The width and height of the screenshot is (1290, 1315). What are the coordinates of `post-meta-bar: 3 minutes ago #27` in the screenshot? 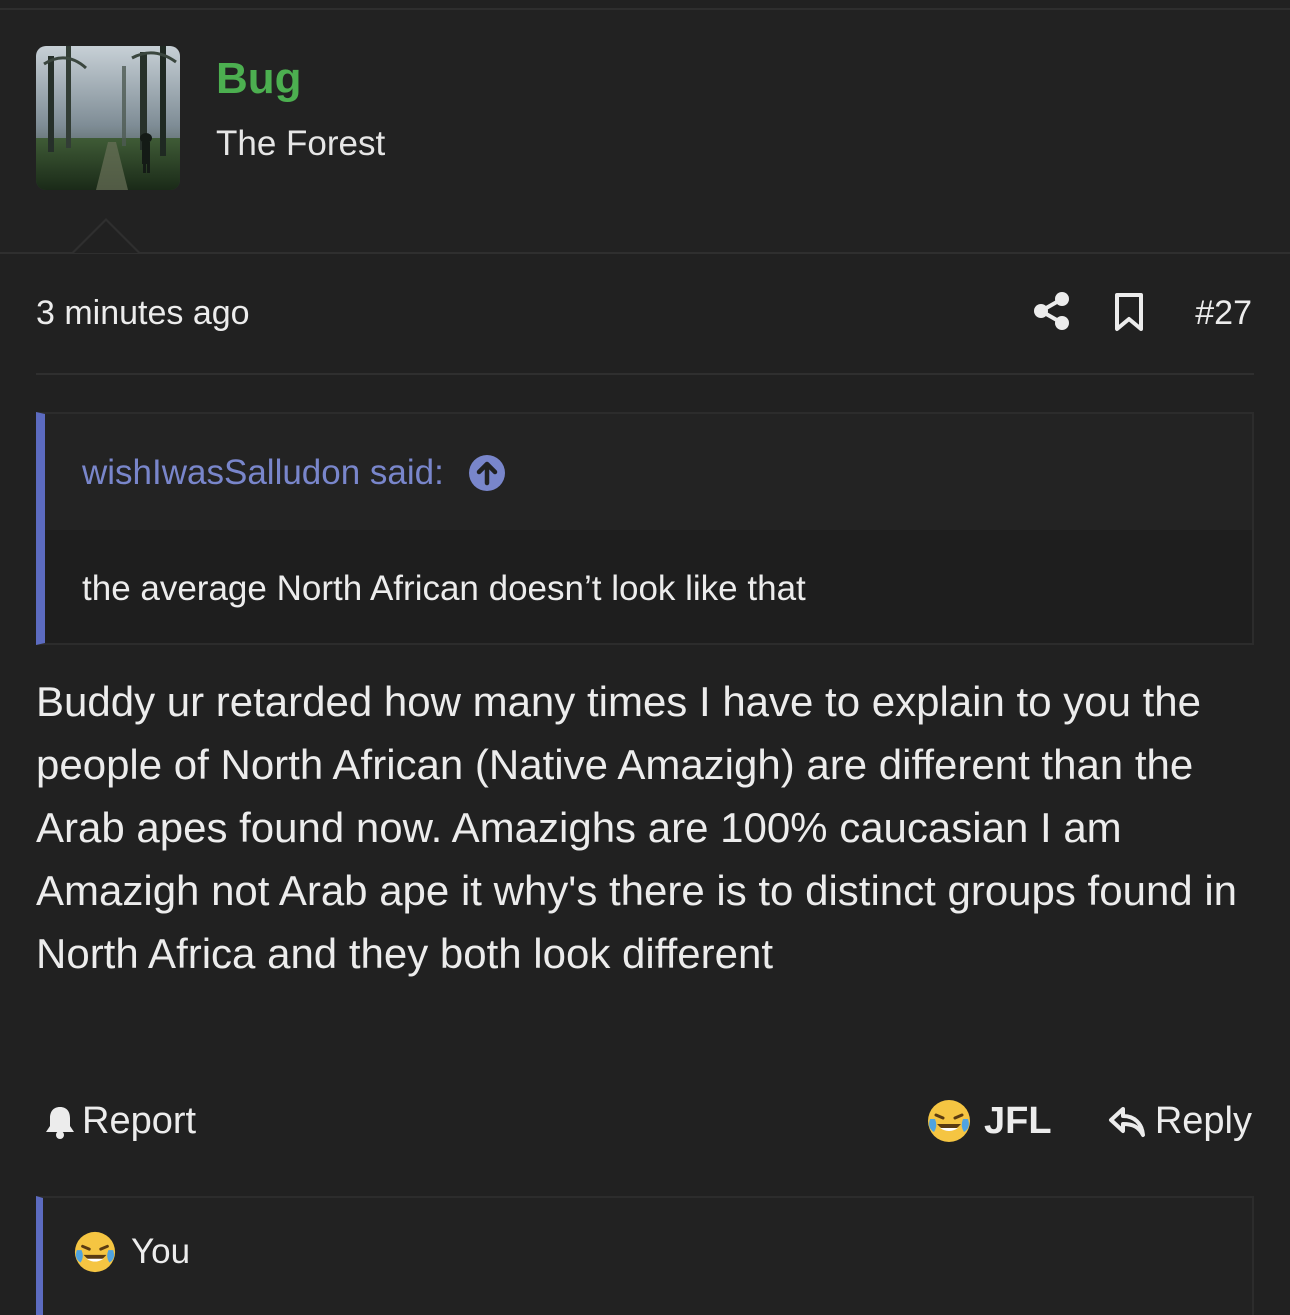 It's located at (645, 313).